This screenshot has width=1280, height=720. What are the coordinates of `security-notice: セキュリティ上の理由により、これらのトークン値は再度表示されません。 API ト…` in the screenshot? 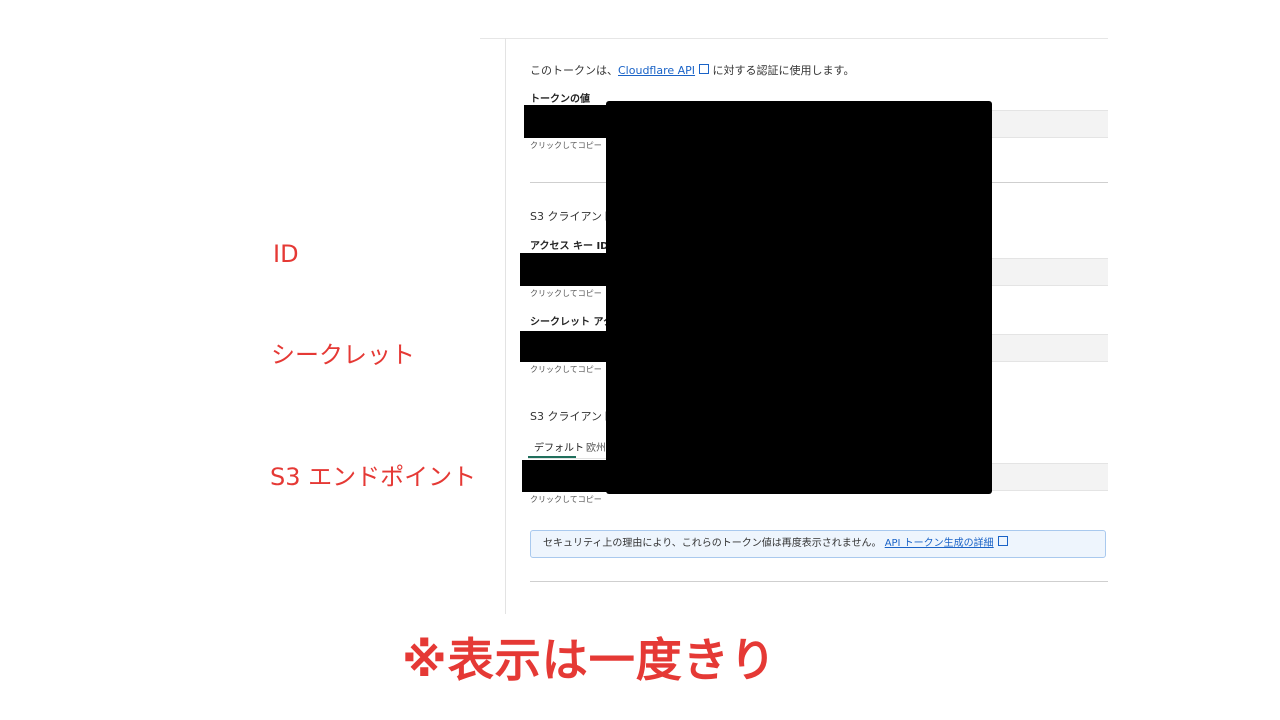 It's located at (818, 544).